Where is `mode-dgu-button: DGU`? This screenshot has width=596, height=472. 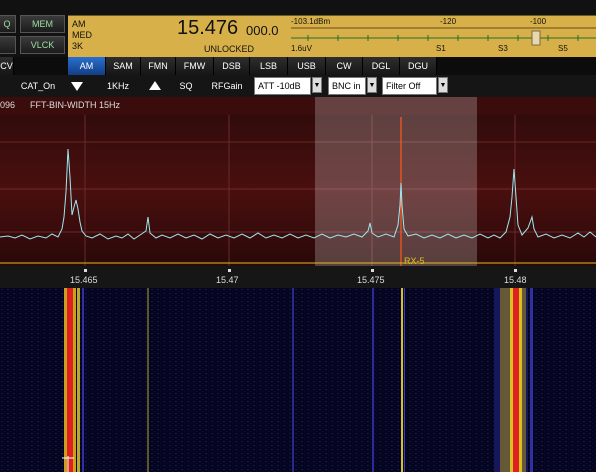
mode-dgu-button: DGU is located at coordinates (418, 66).